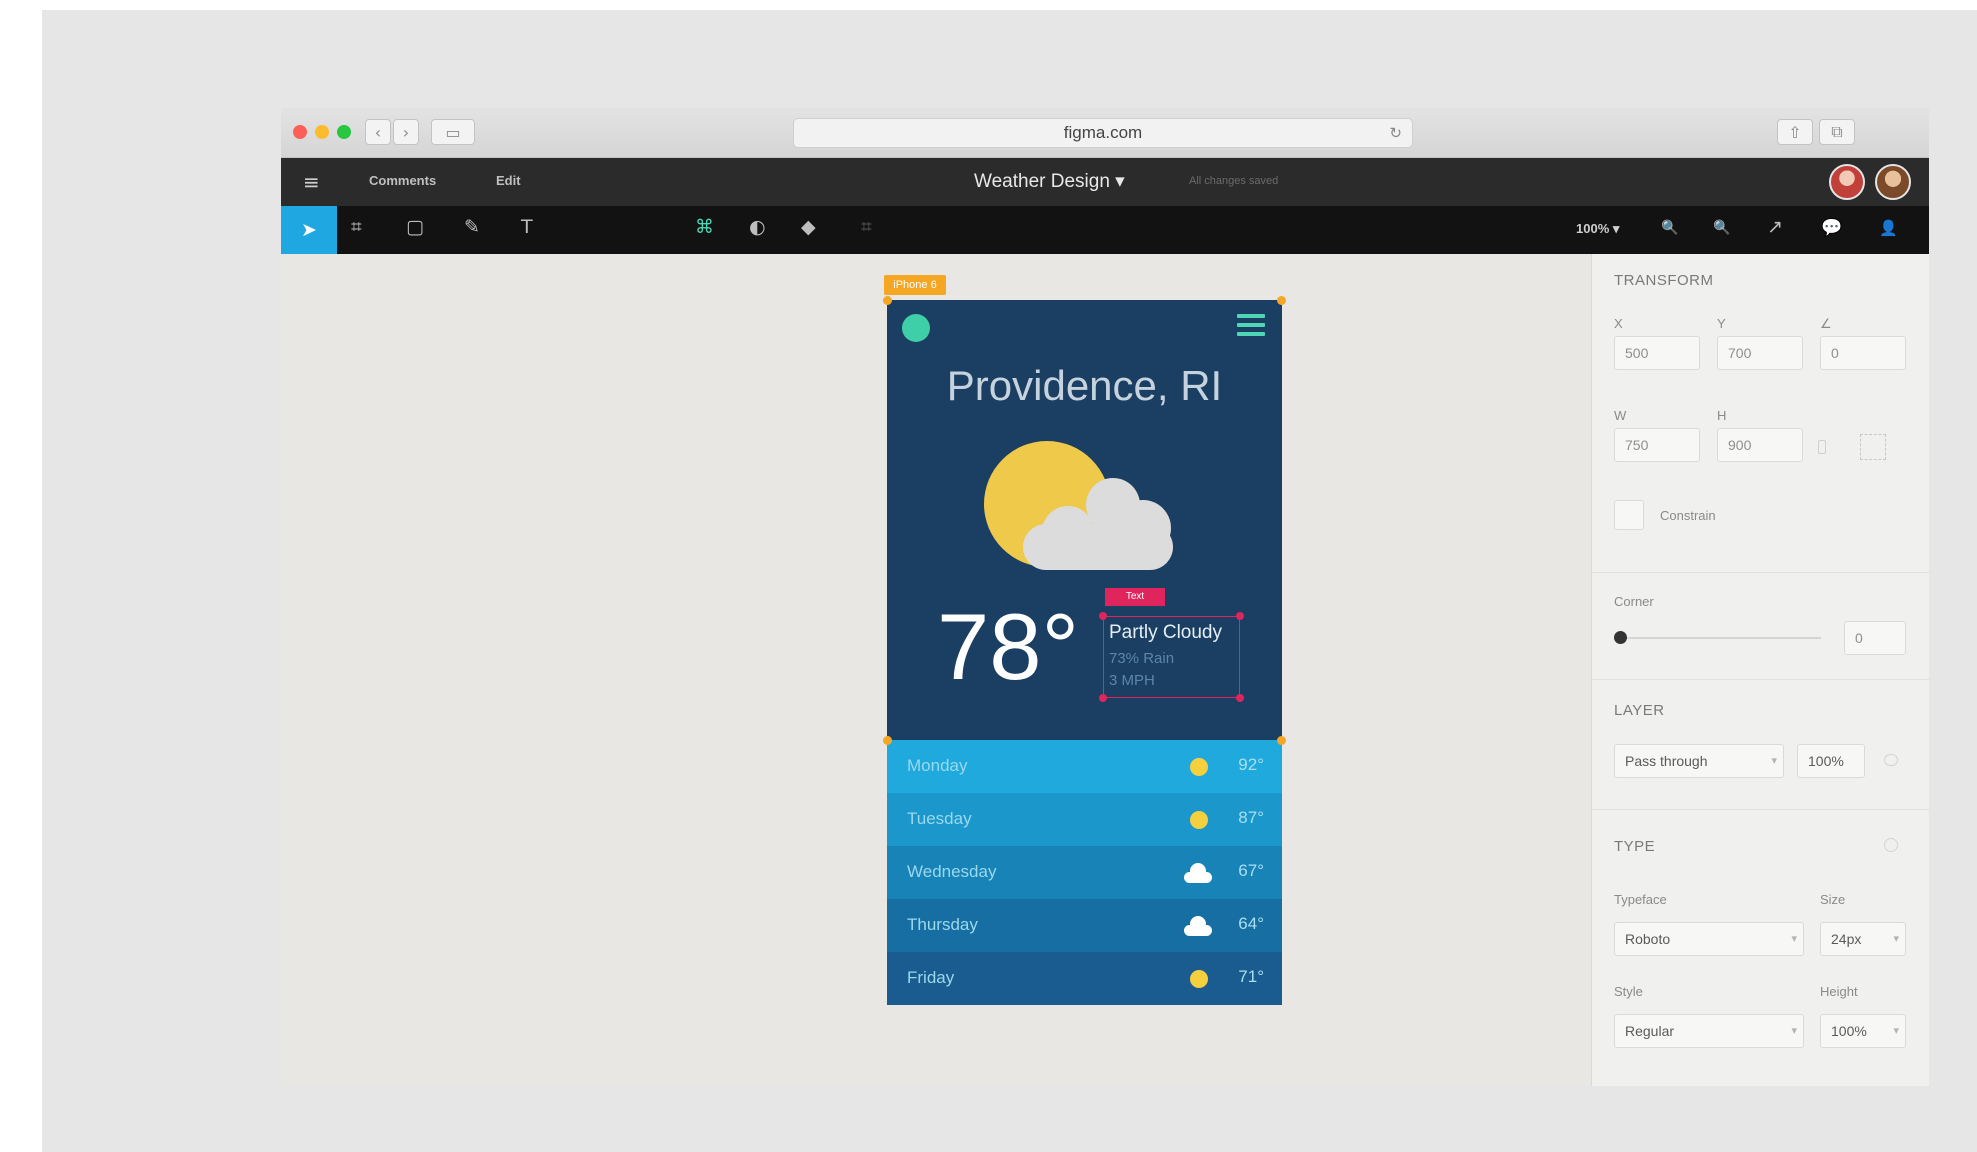 The height and width of the screenshot is (1152, 1977). Describe the element at coordinates (1634, 601) in the screenshot. I see `corner-label: Corner` at that location.